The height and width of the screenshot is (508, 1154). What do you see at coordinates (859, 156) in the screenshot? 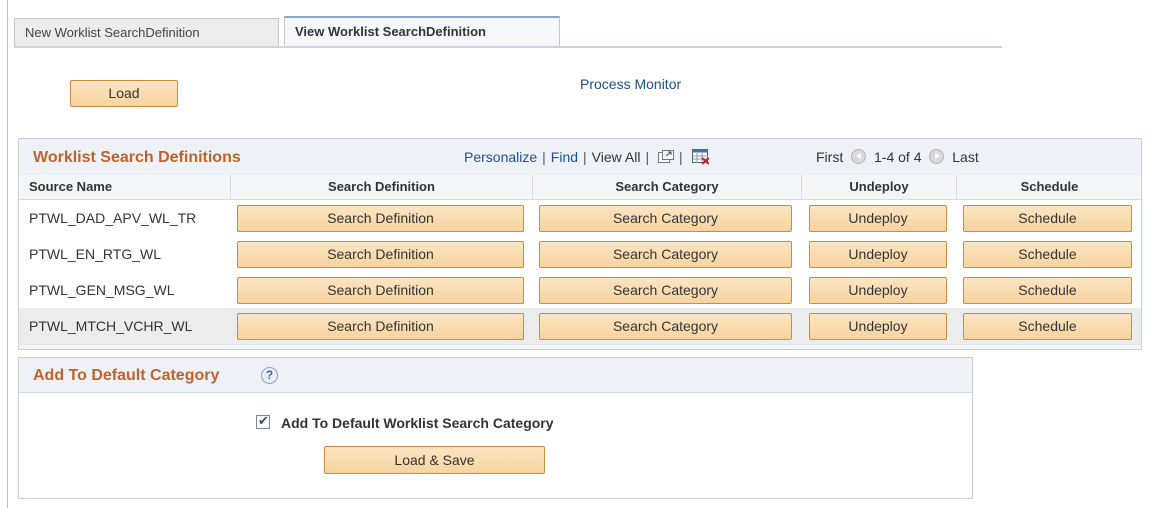
I see `previous-arrow-icon` at bounding box center [859, 156].